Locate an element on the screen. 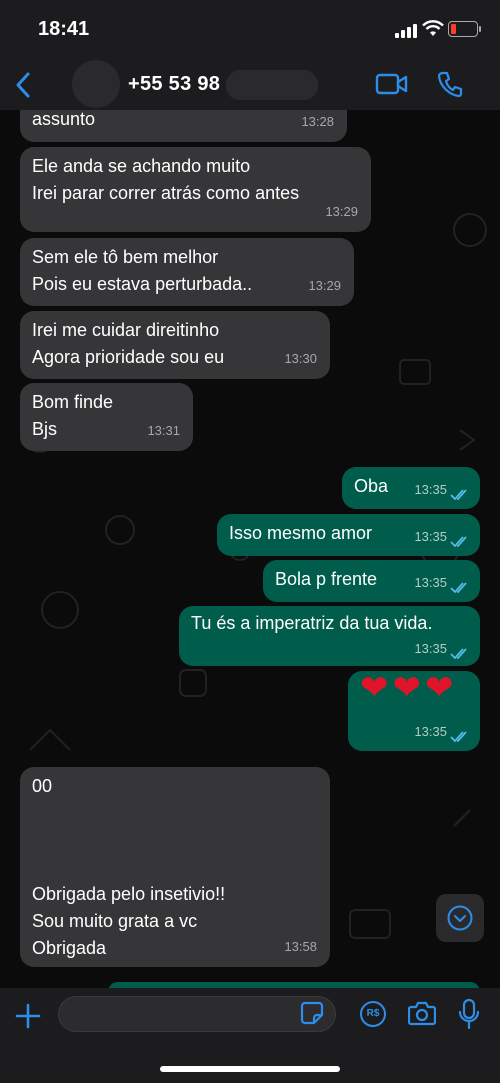 Image resolution: width=500 pixels, height=1083 pixels. scroll-down-icon is located at coordinates (460, 918).